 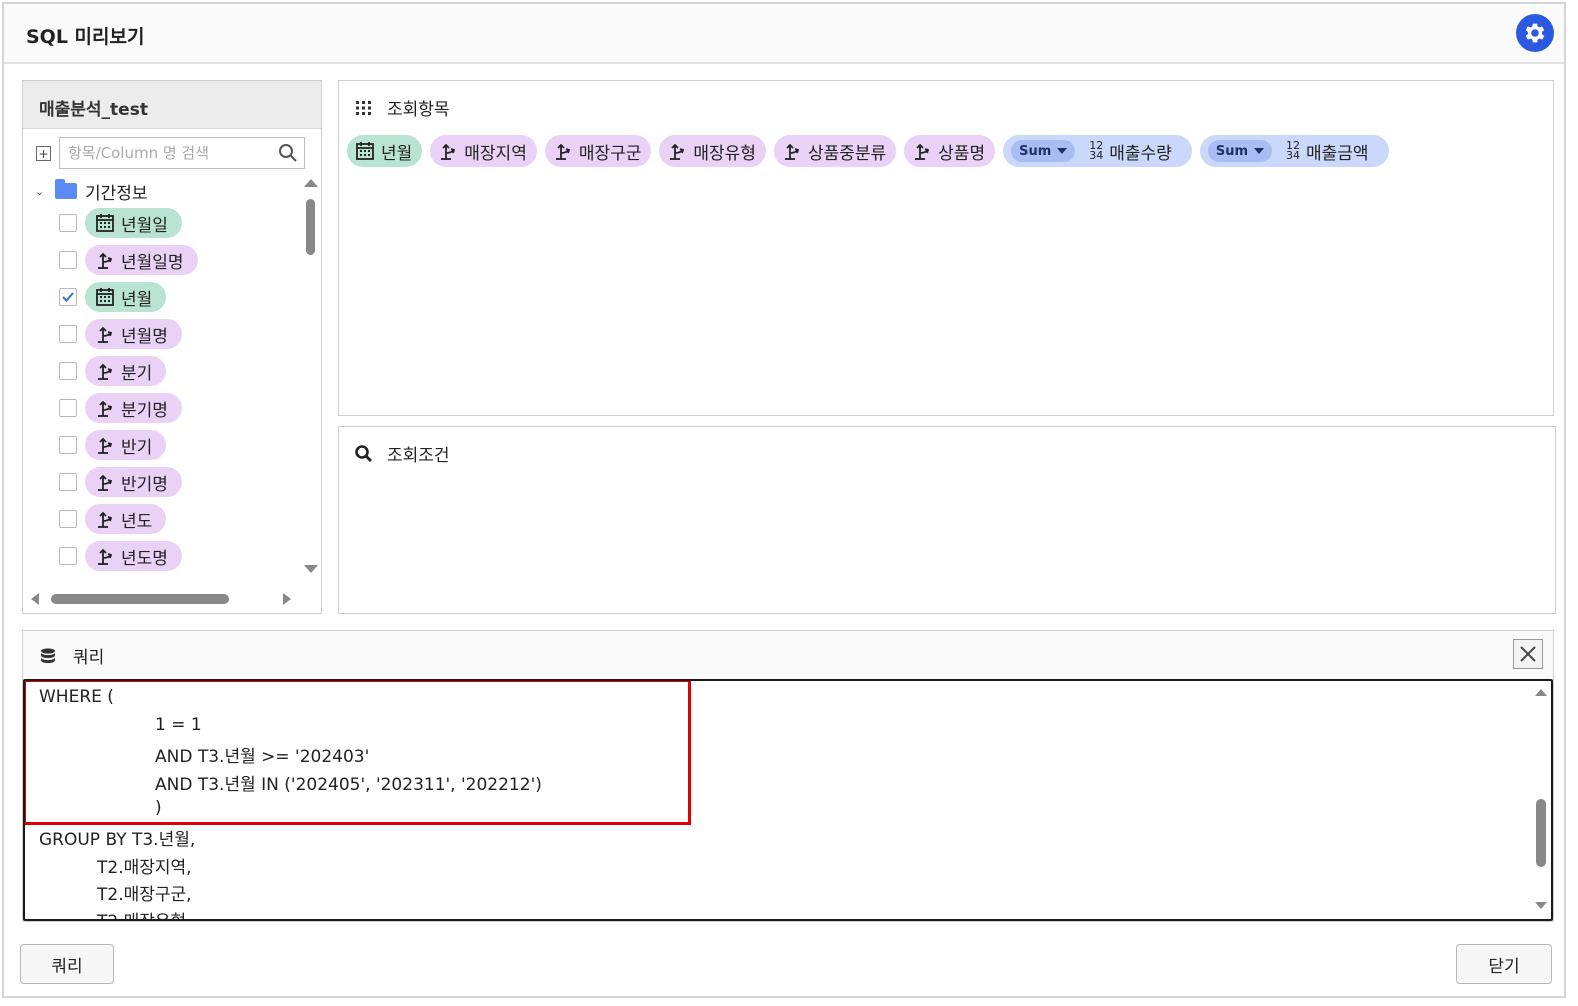 What do you see at coordinates (35, 599) in the screenshot?
I see `scroll-left-arrow-icon` at bounding box center [35, 599].